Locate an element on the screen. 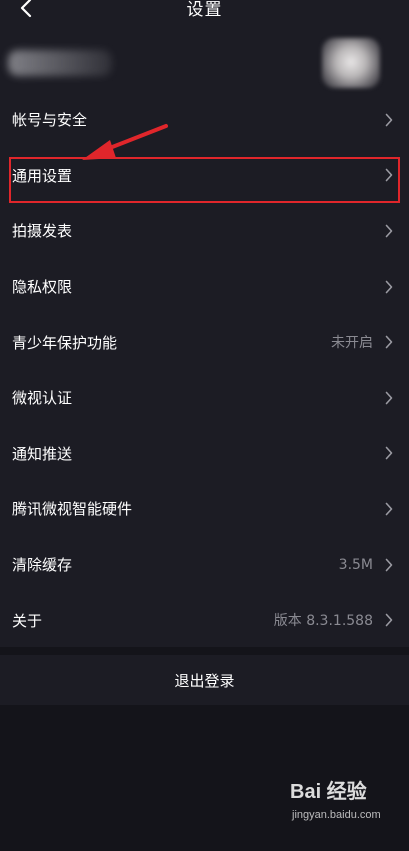  watermark-logo: Bai 经验 is located at coordinates (328, 792).